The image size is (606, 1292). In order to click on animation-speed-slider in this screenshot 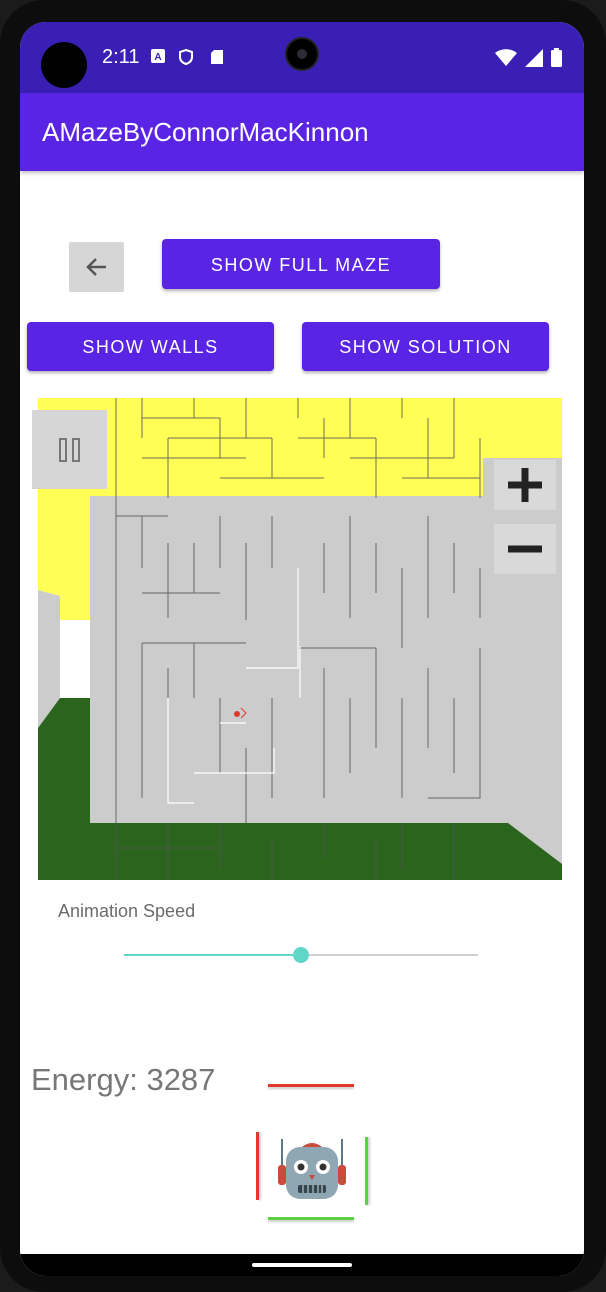, I will do `click(301, 955)`.